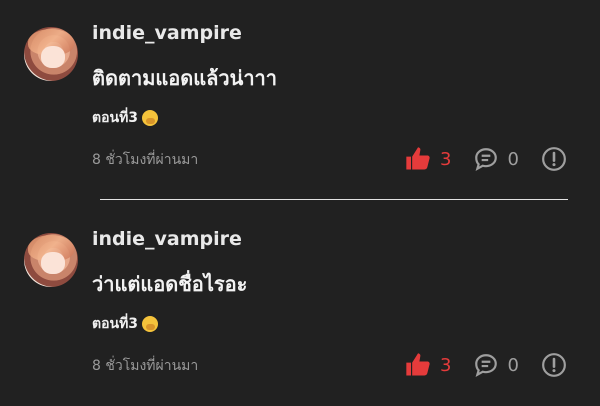 The height and width of the screenshot is (406, 600). Describe the element at coordinates (334, 199) in the screenshot. I see `comment-divider` at that location.